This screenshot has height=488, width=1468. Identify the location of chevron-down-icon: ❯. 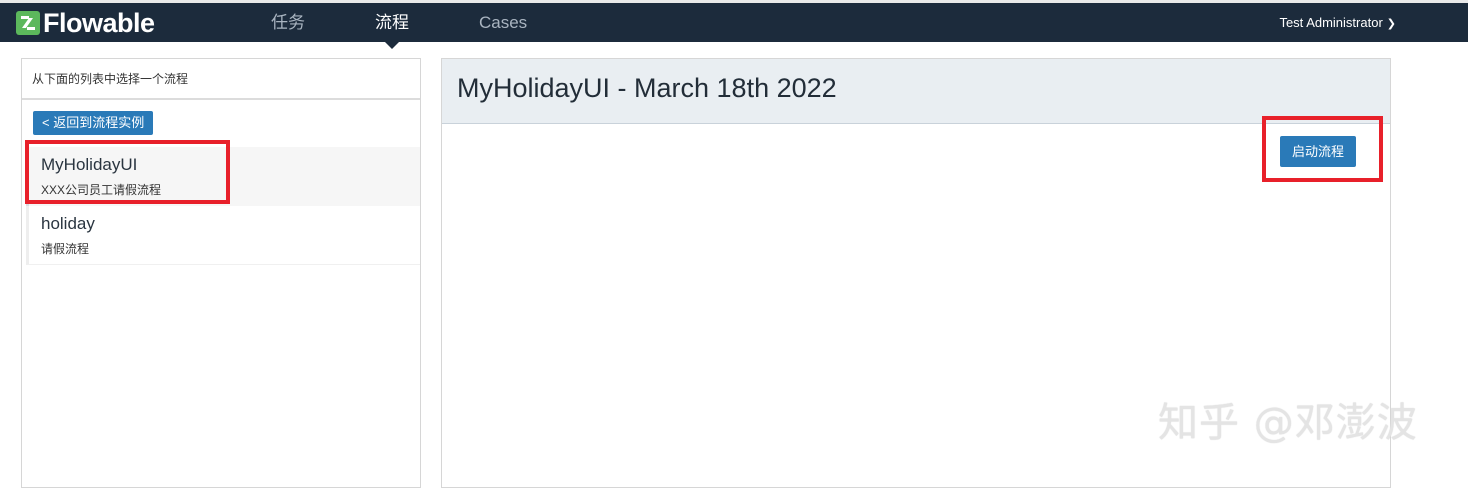
(1391, 24).